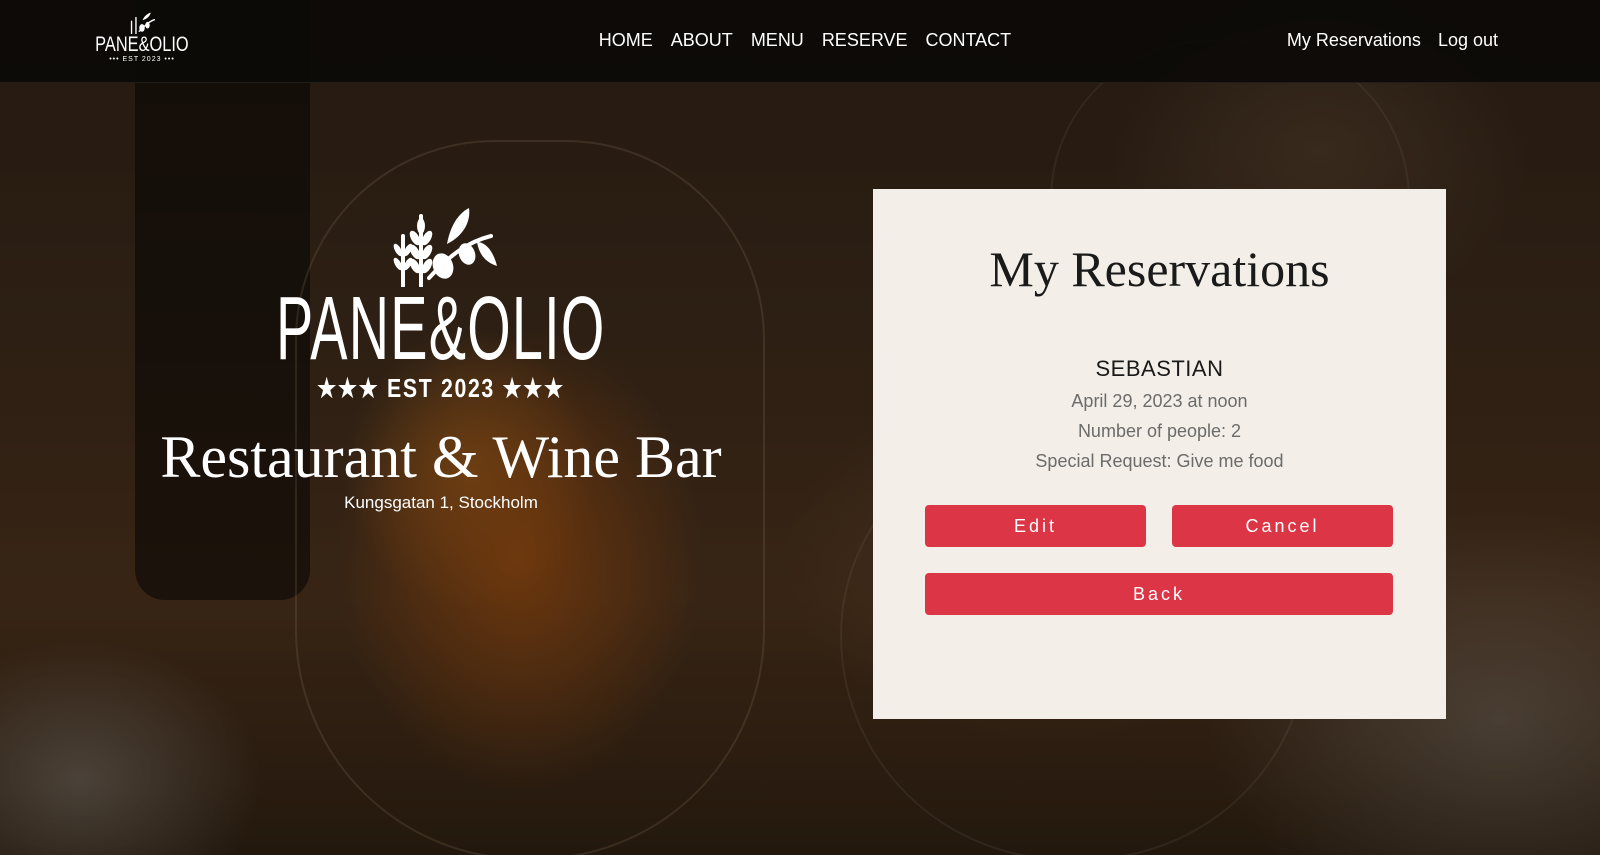  Describe the element at coordinates (626, 40) in the screenshot. I see `nav-home: HOME` at that location.